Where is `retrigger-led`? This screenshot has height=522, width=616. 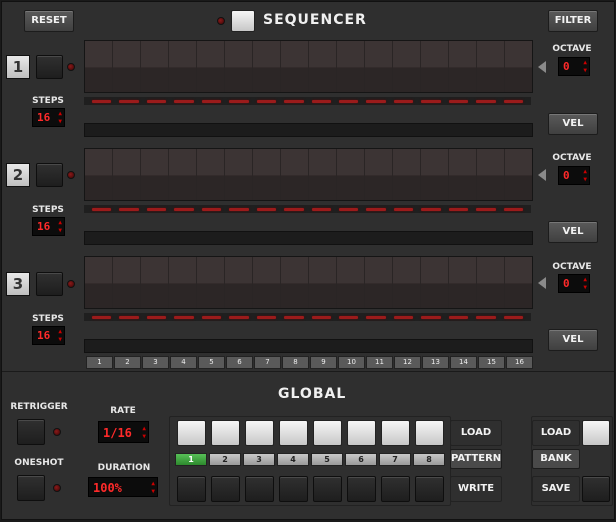 retrigger-led is located at coordinates (57, 432).